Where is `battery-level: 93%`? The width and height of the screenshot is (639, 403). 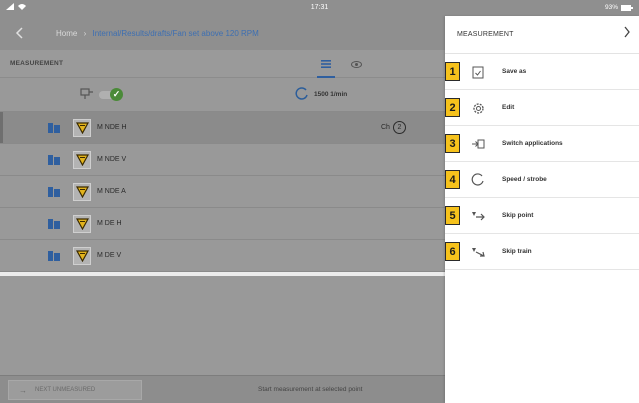 battery-level: 93% is located at coordinates (611, 7).